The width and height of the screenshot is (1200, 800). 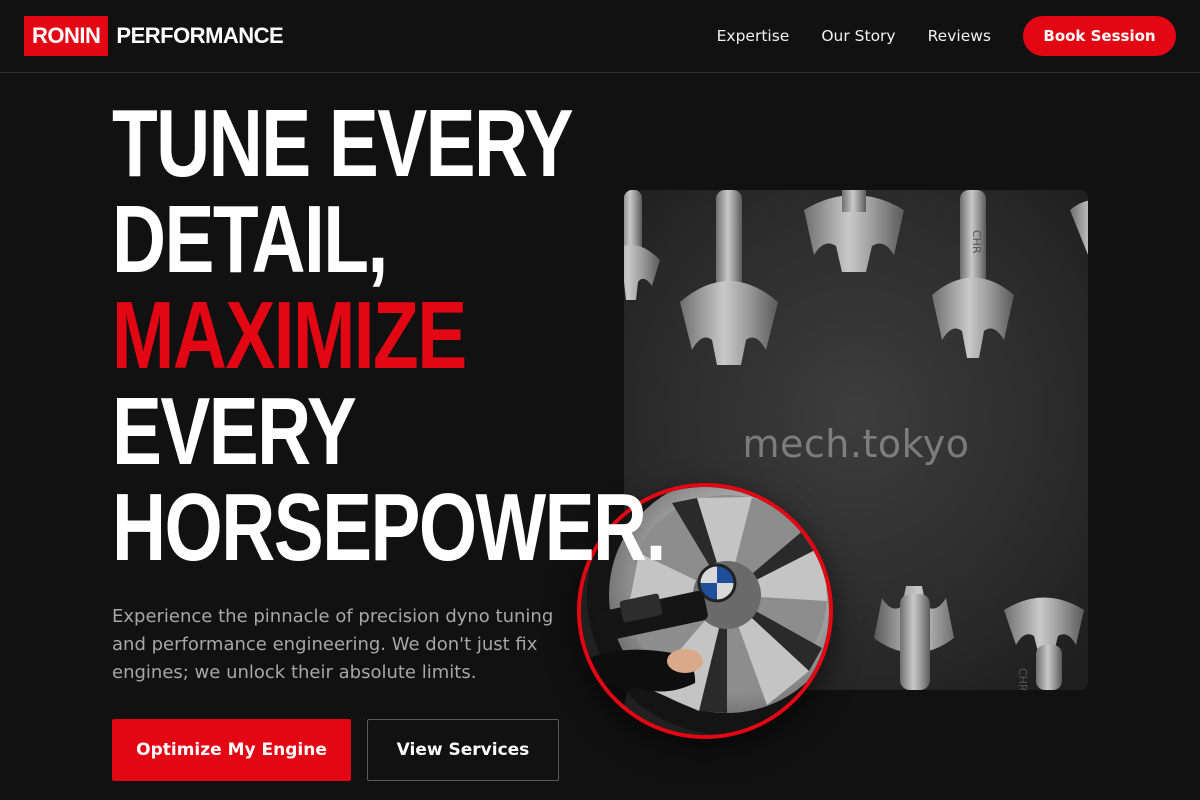 What do you see at coordinates (200, 35) in the screenshot?
I see `brand-name: PERFORMANCE` at bounding box center [200, 35].